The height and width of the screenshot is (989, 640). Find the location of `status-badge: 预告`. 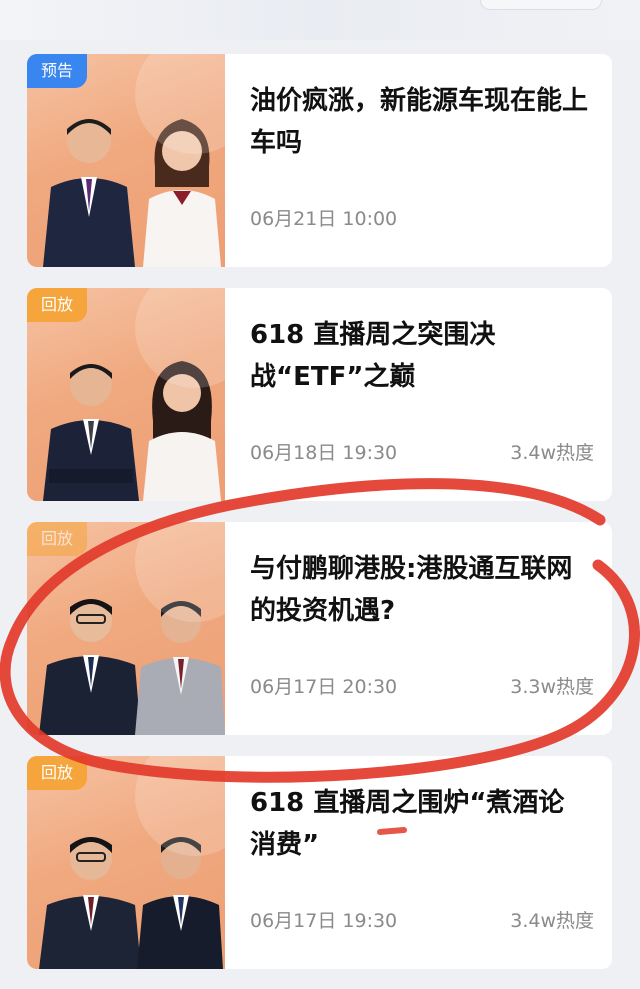

status-badge: 预告 is located at coordinates (57, 71).